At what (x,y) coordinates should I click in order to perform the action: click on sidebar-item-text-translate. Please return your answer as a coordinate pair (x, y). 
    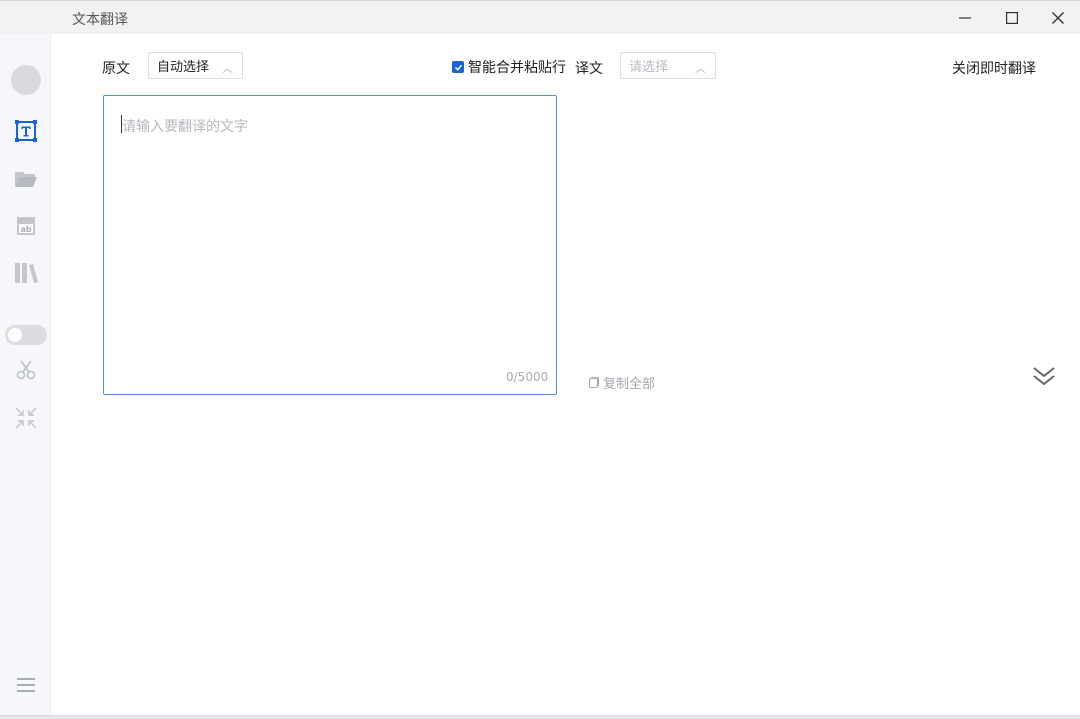
    Looking at the image, I should click on (25, 131).